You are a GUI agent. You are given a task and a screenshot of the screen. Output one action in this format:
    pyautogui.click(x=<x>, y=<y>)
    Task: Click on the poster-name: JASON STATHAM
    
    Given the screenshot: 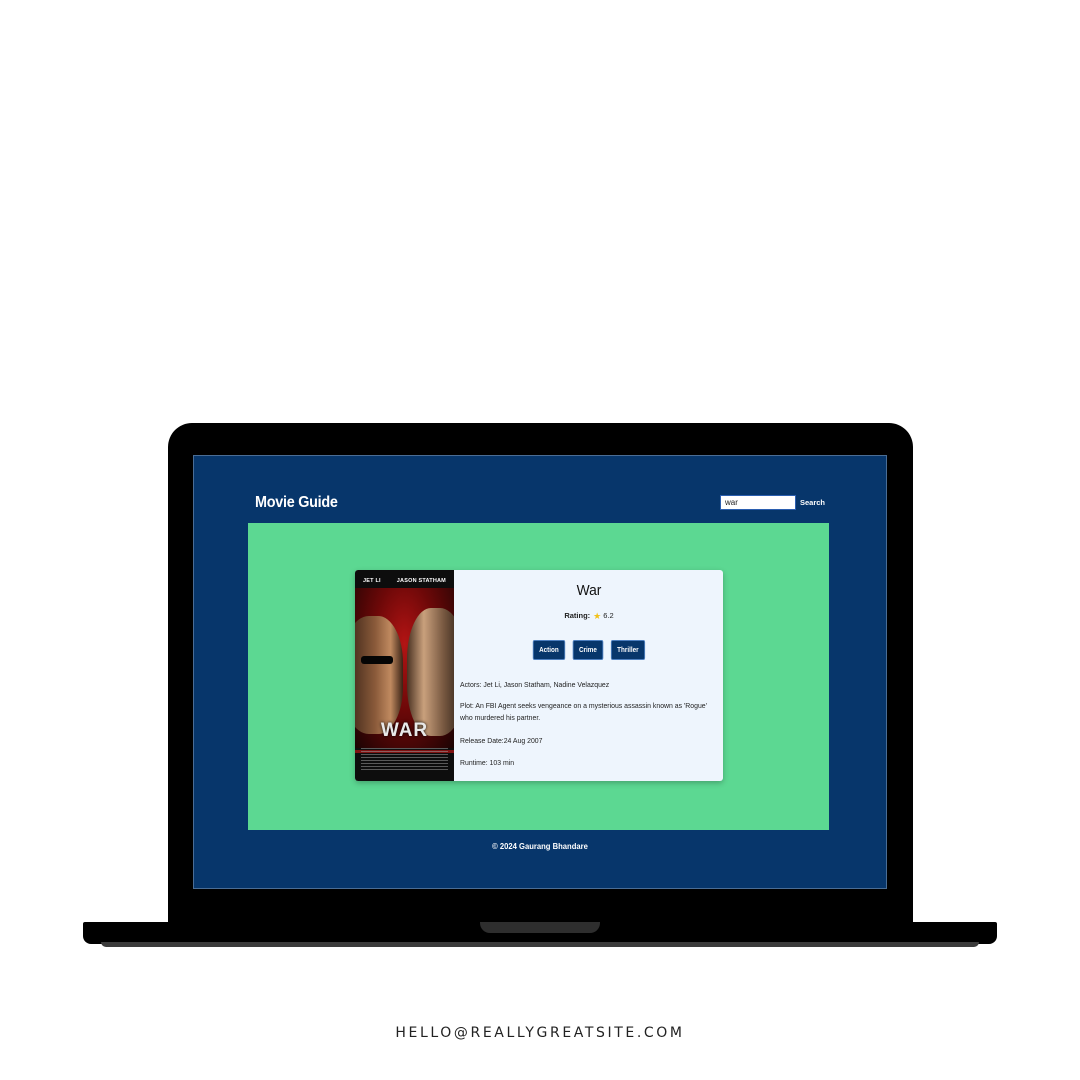 What is the action you would take?
    pyautogui.click(x=421, y=581)
    